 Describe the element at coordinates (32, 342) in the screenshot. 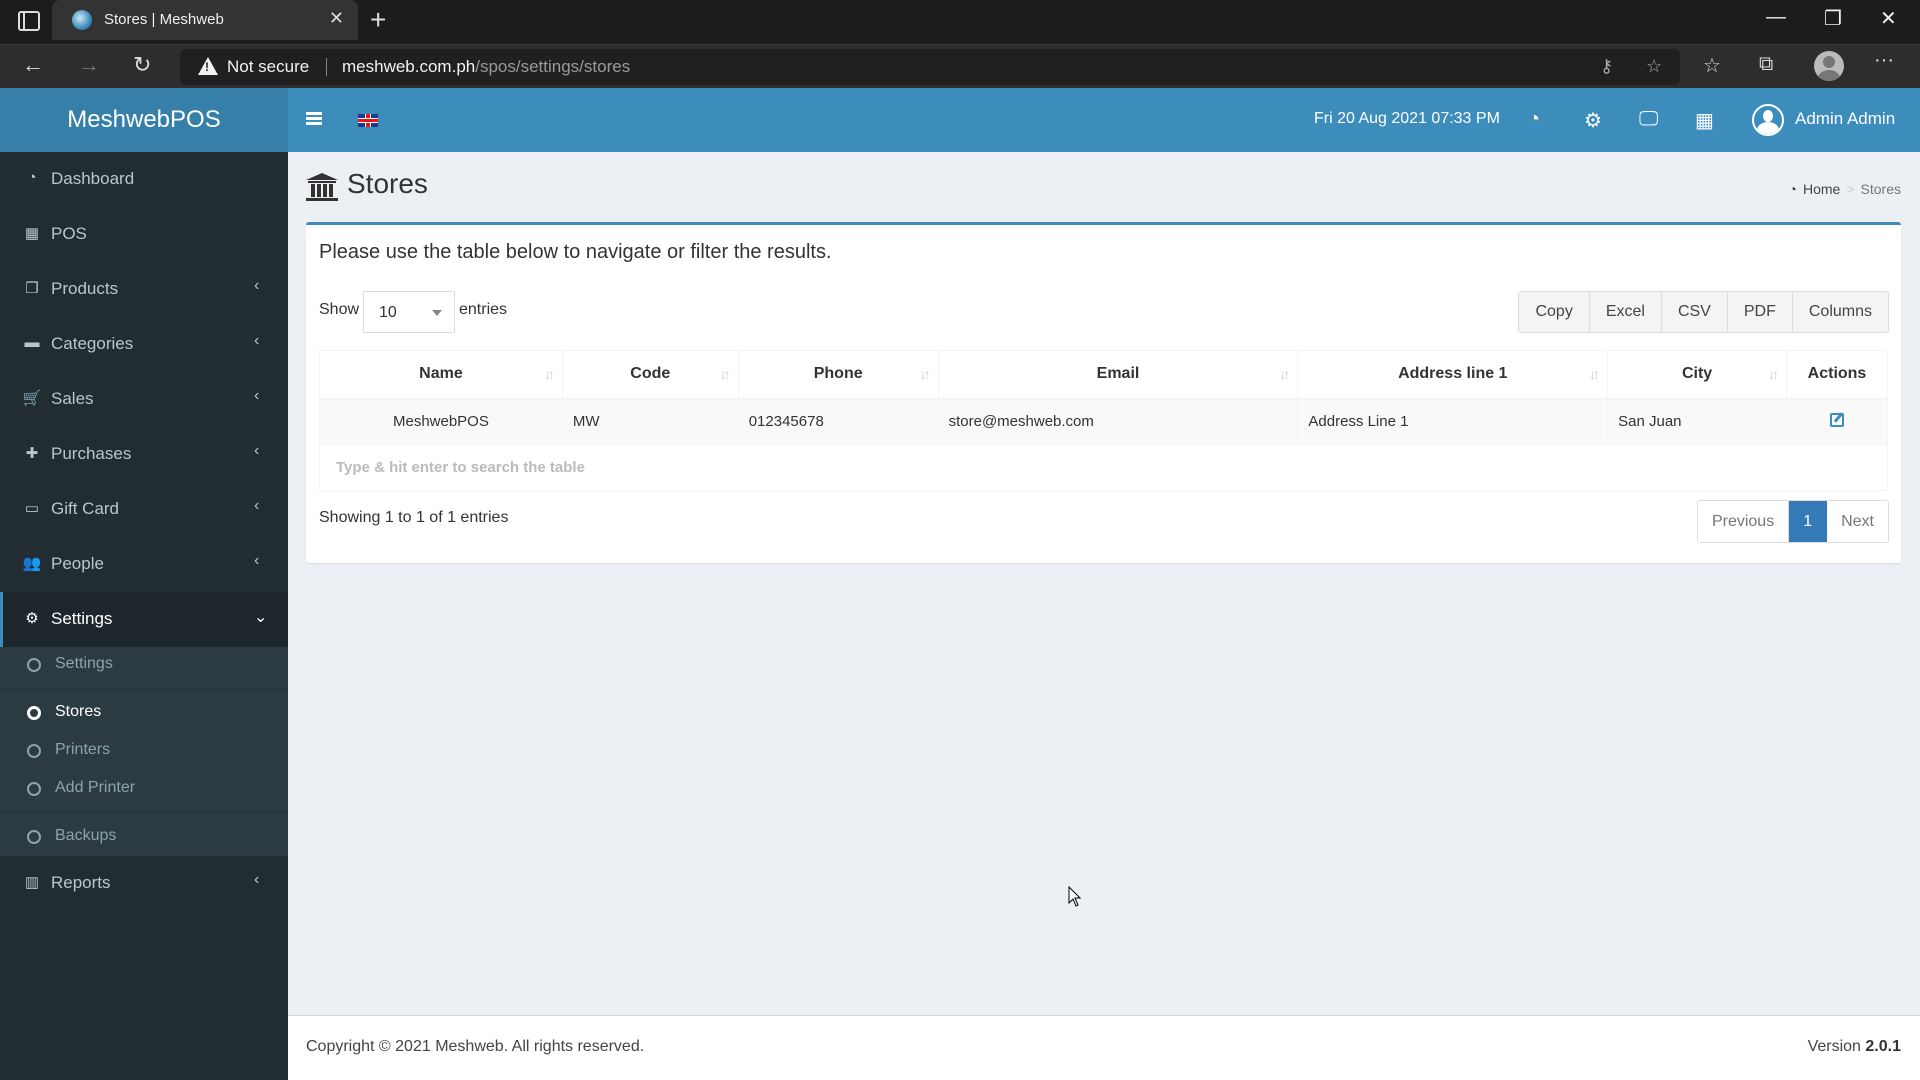

I see `folder-icon: ▬` at that location.